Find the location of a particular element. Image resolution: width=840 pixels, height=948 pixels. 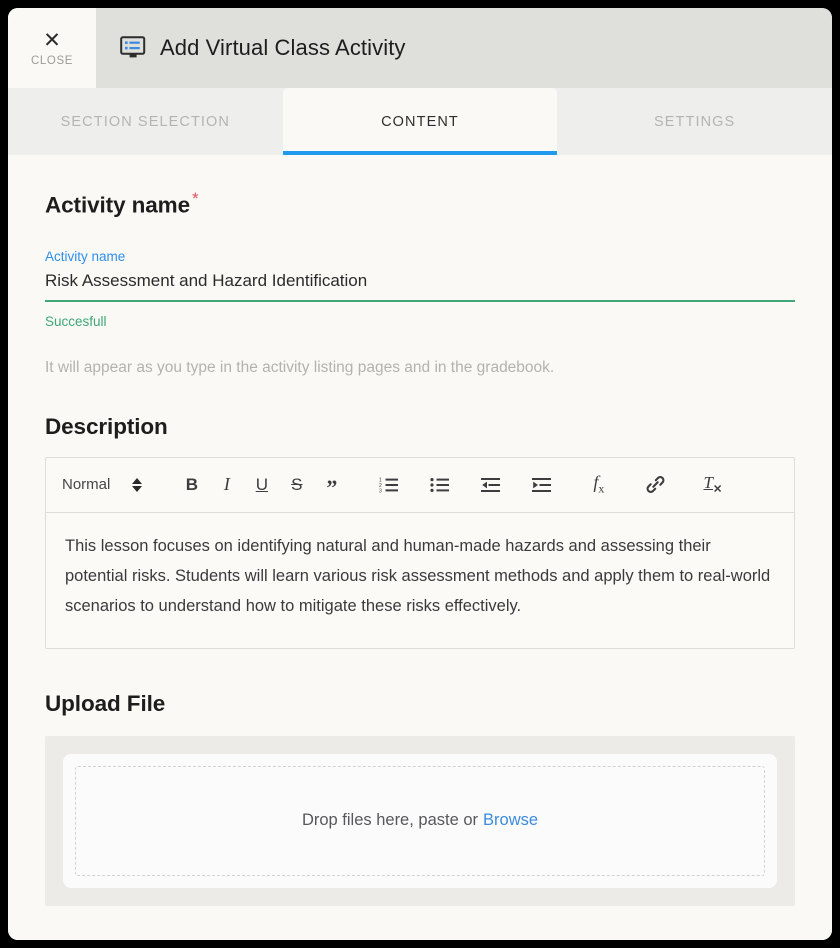

close-button: ✕ CLOSE is located at coordinates (52, 48).